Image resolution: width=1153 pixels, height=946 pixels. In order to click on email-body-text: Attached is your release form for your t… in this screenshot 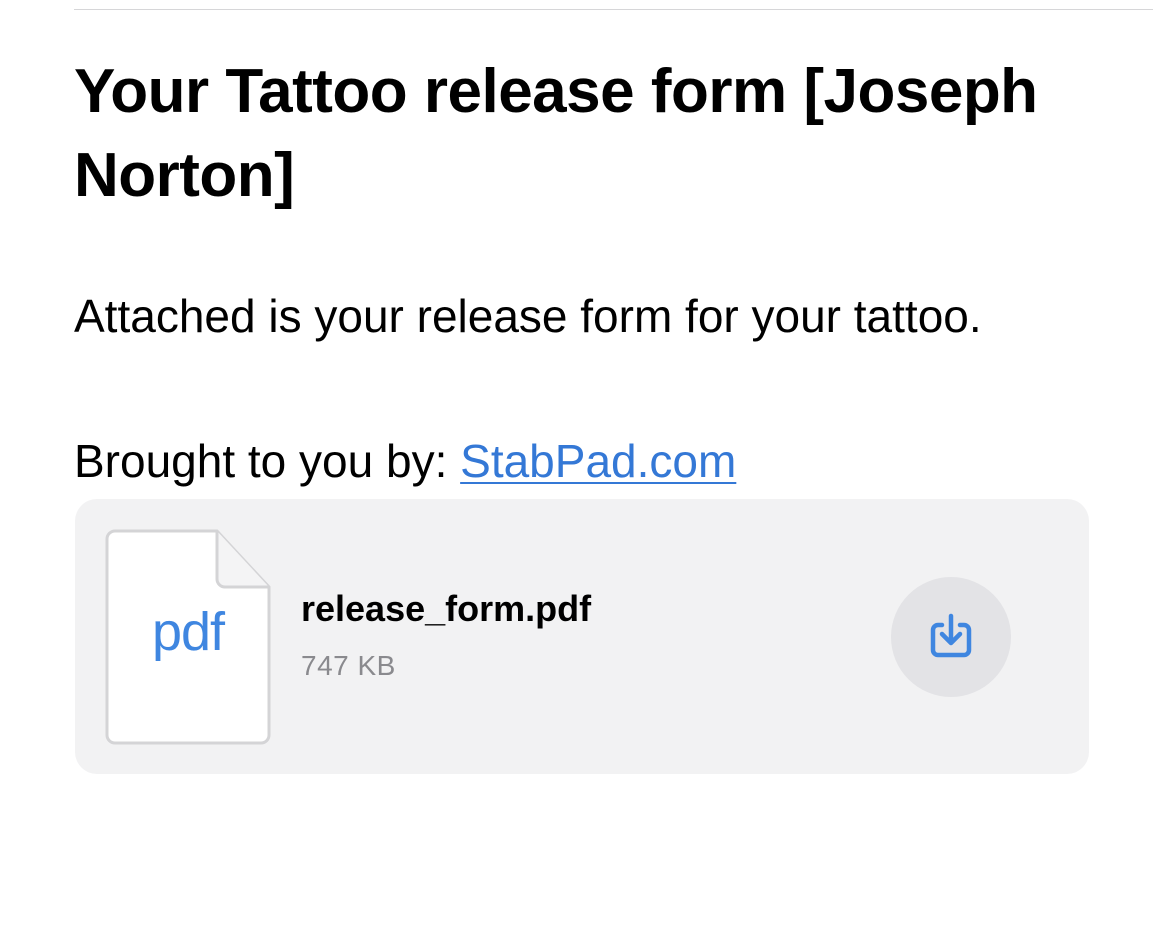, I will do `click(528, 316)`.